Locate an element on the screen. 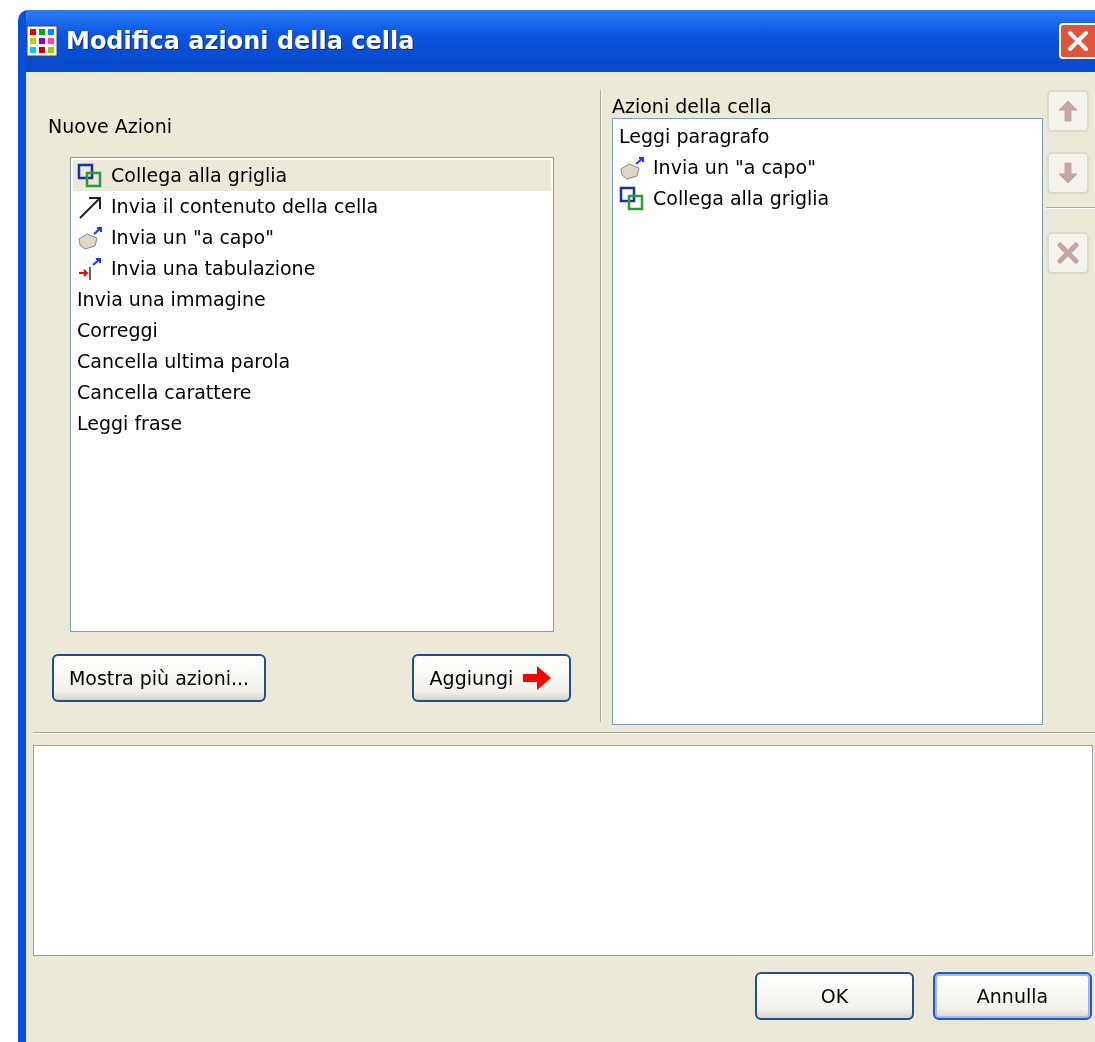  tab-arrow-icon is located at coordinates (90, 268).